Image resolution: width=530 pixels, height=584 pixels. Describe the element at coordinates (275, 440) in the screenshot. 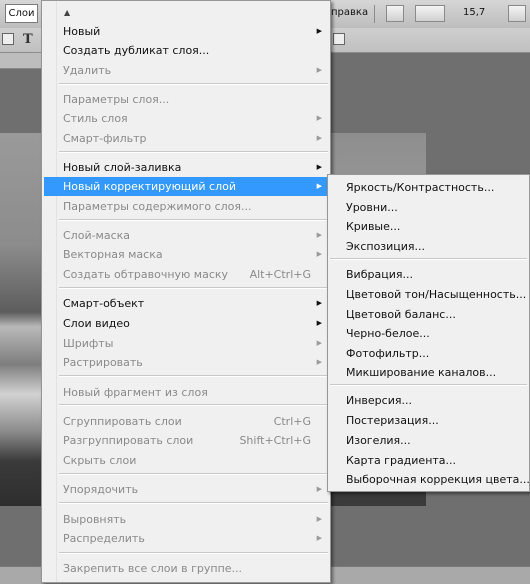

I see `menu-item-shortcut: Shift+Ctrl+G` at that location.